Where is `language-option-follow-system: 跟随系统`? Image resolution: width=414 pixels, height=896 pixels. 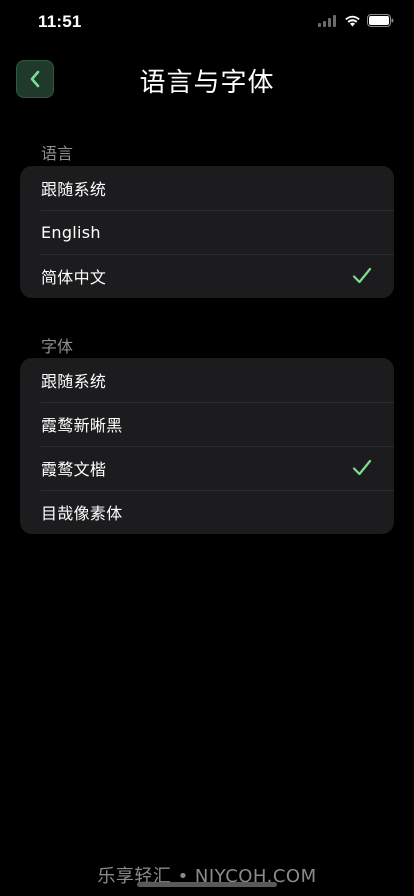
language-option-follow-system: 跟随系统 is located at coordinates (207, 188).